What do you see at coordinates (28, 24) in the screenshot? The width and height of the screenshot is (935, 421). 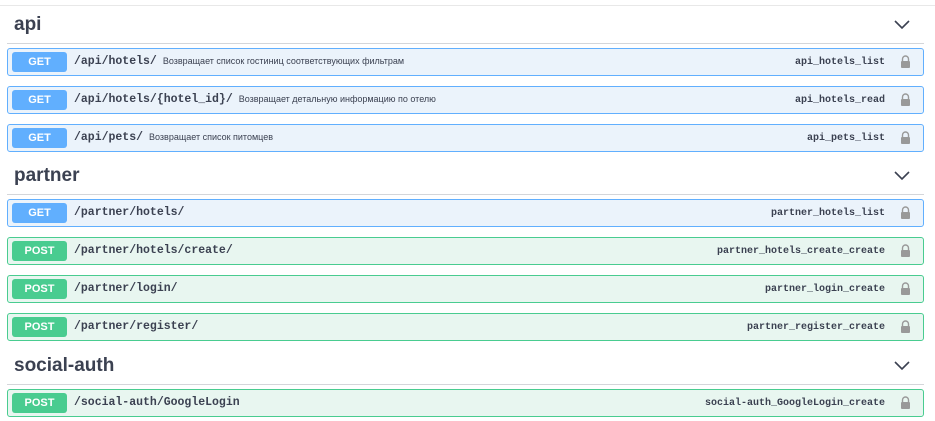 I see `section-title: api` at bounding box center [28, 24].